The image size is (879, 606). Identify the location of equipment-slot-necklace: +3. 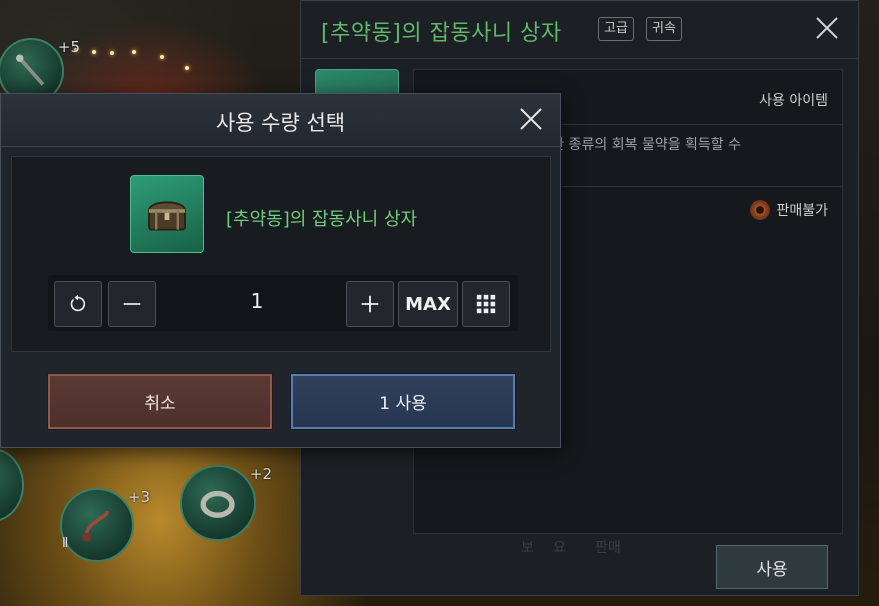
(105, 525).